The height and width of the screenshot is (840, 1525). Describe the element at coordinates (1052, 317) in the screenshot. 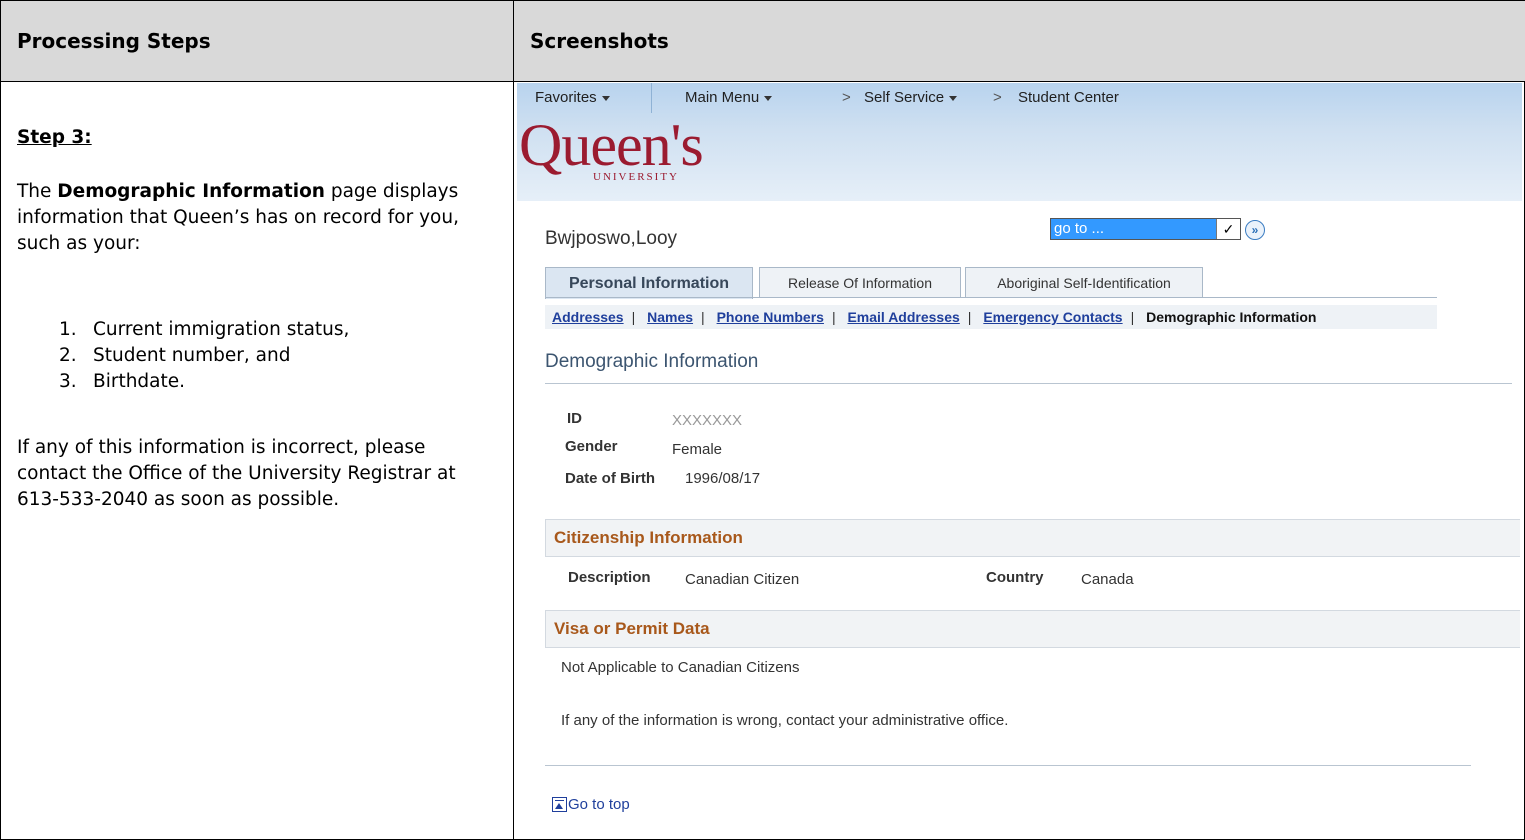

I see `link-emergency-contacts: Emergency Contacts` at that location.